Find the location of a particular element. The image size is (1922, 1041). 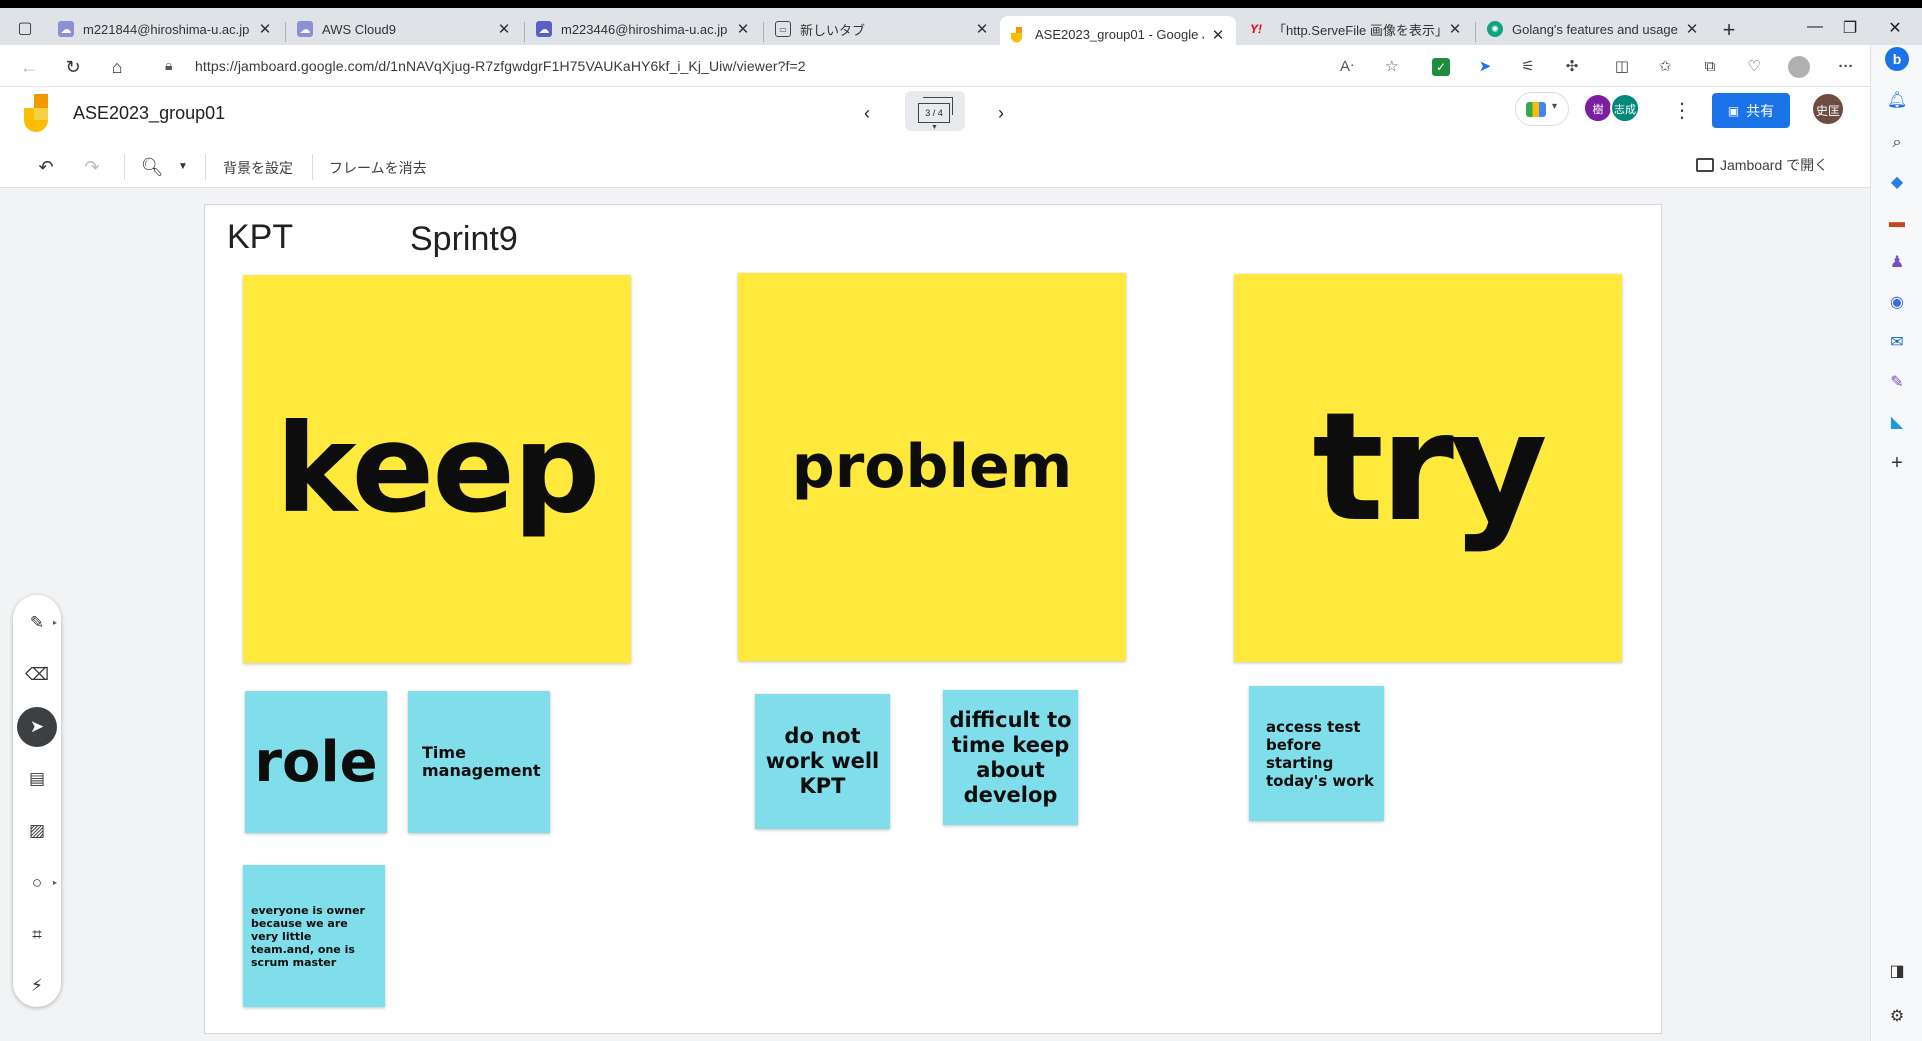

sticky-note-text: role is located at coordinates (316, 762).